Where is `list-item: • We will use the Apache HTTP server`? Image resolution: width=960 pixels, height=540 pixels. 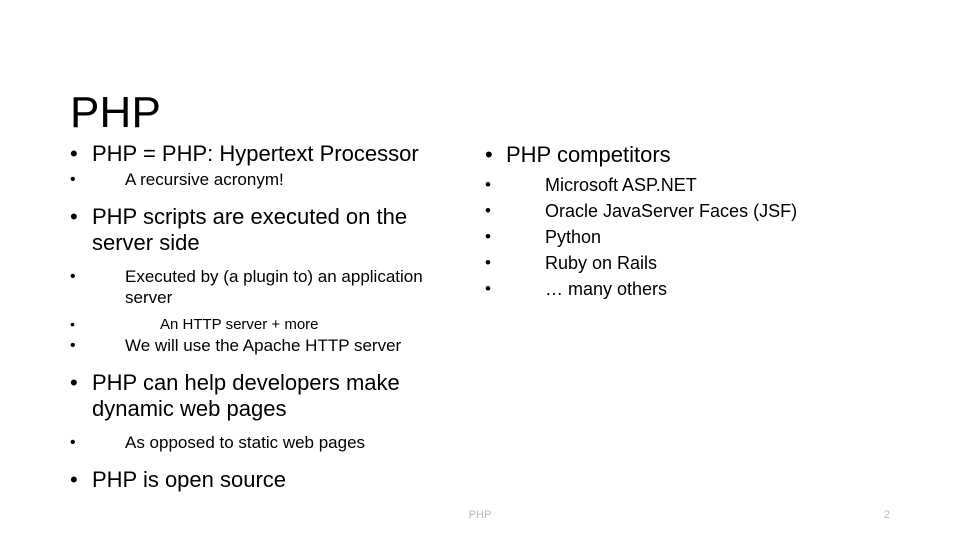
list-item: • We will use the Apache HTTP server is located at coordinates (270, 345).